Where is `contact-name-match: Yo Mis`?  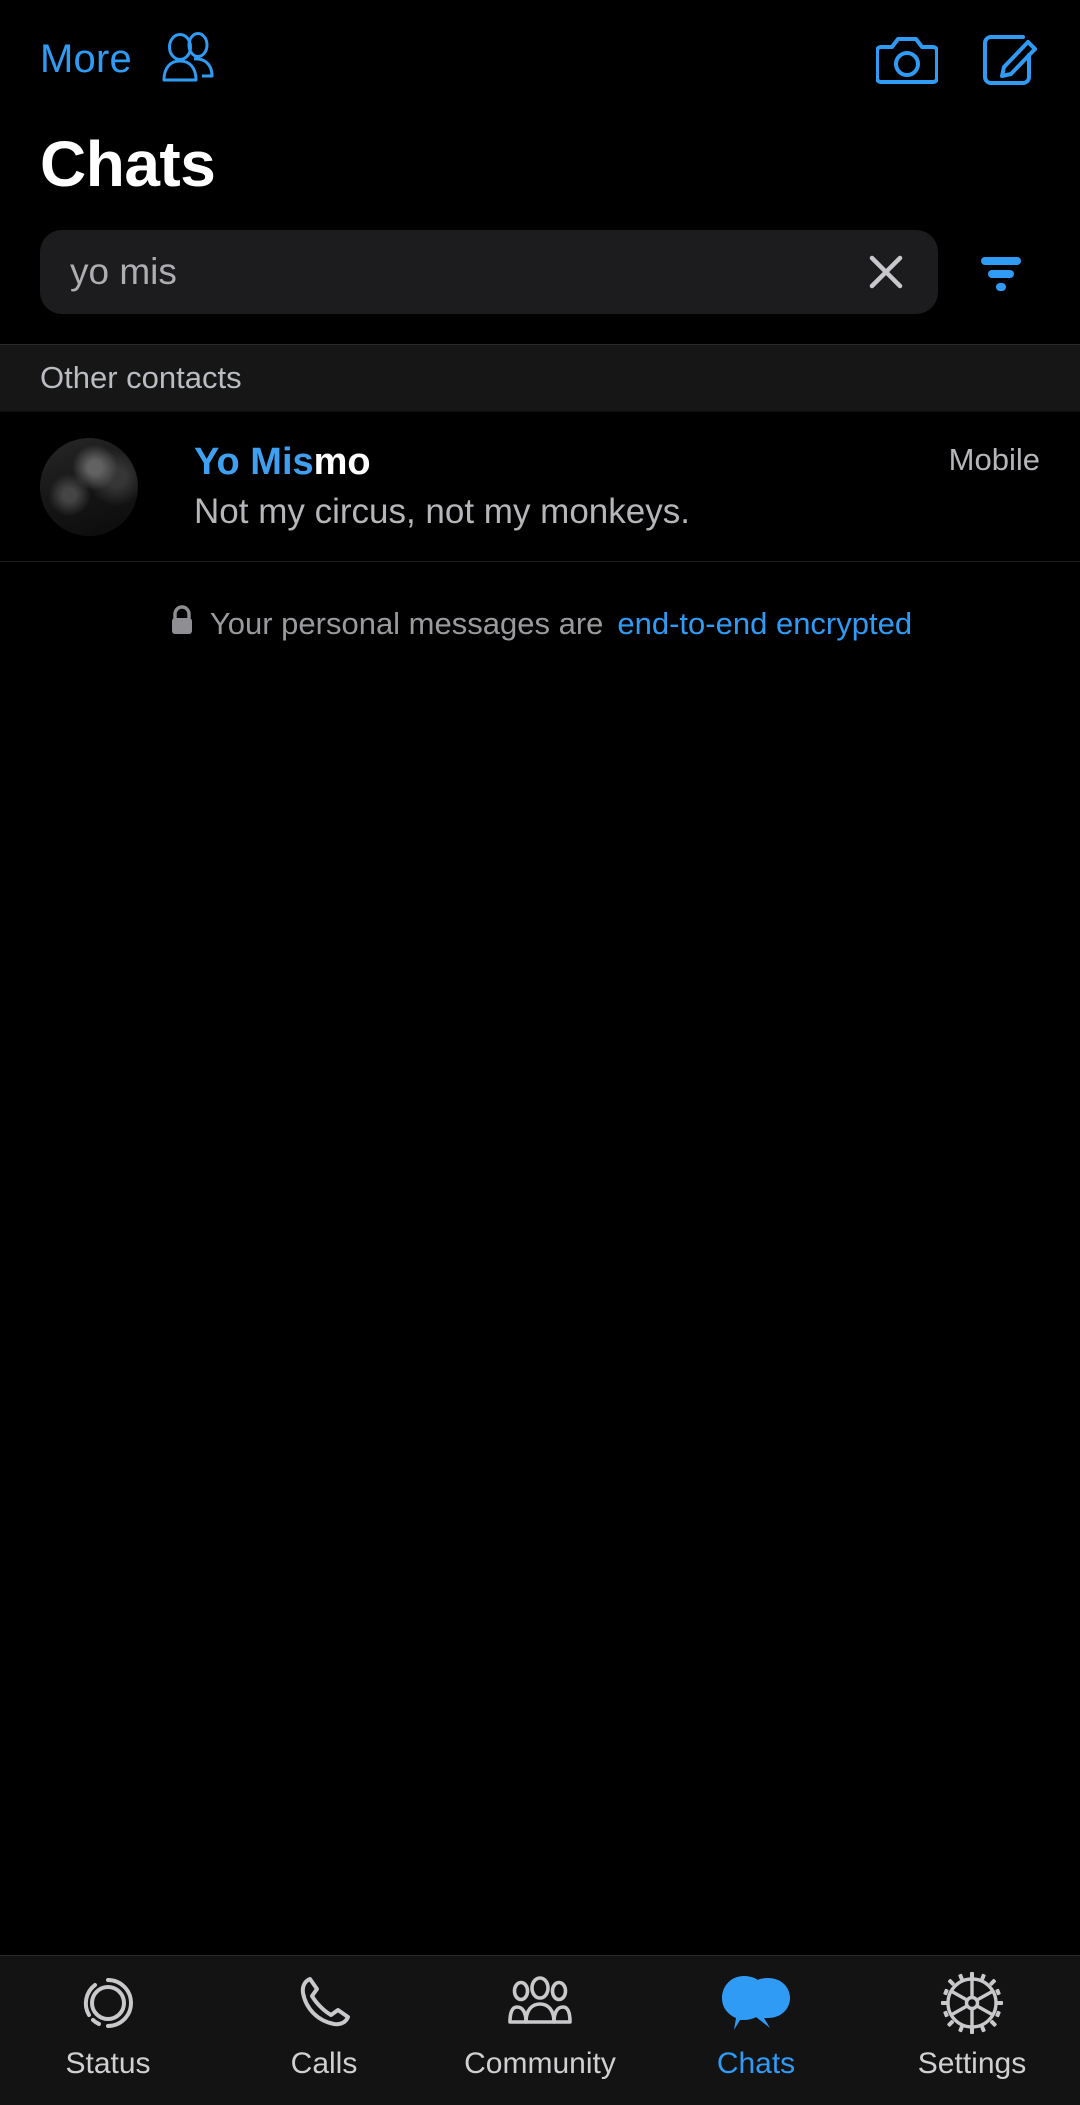 contact-name-match: Yo Mis is located at coordinates (254, 461).